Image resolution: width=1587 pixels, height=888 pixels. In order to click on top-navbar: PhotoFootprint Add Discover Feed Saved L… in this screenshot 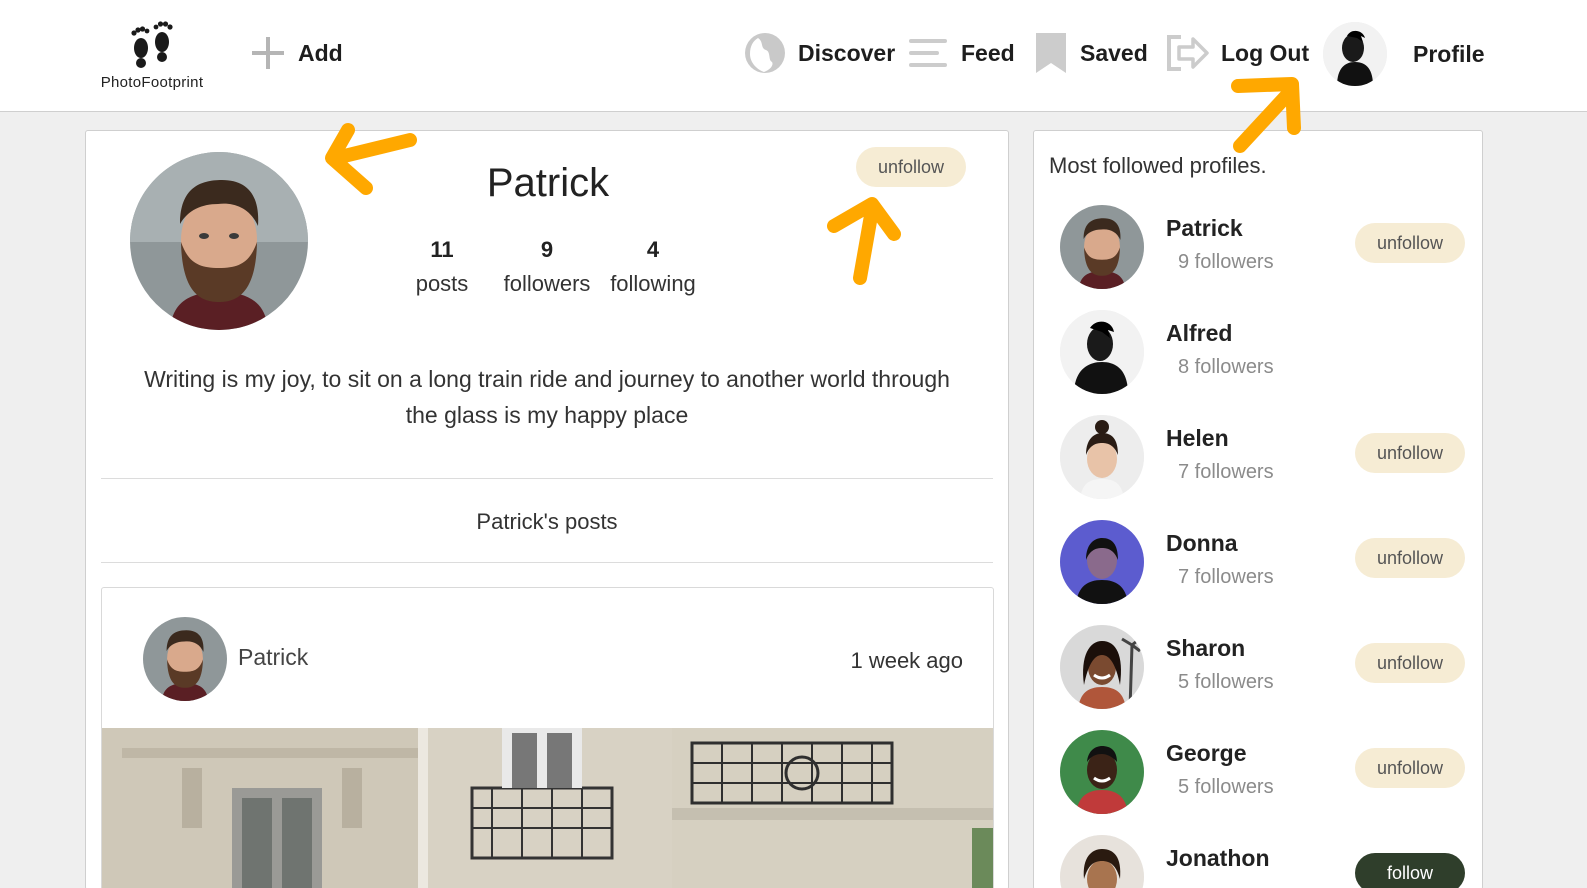, I will do `click(793, 56)`.